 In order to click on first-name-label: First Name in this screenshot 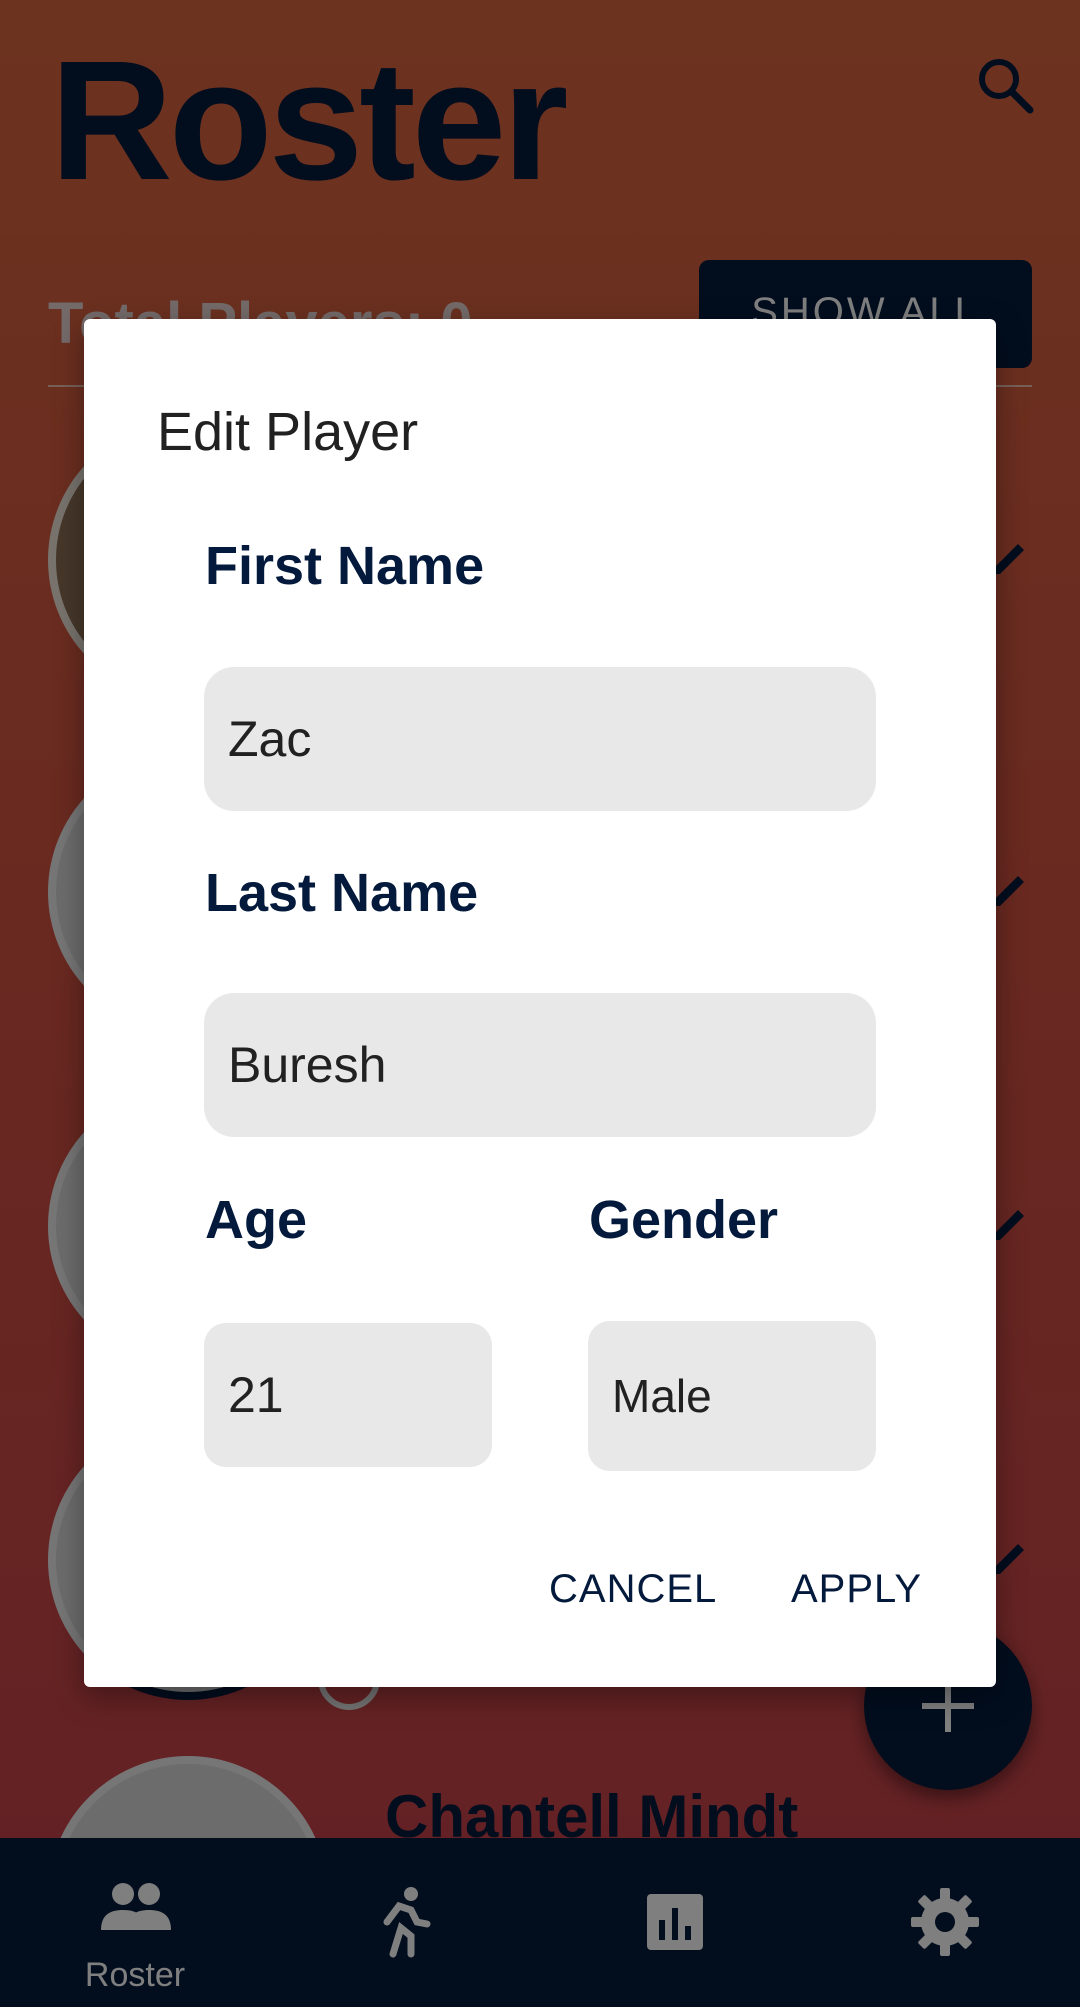, I will do `click(345, 566)`.